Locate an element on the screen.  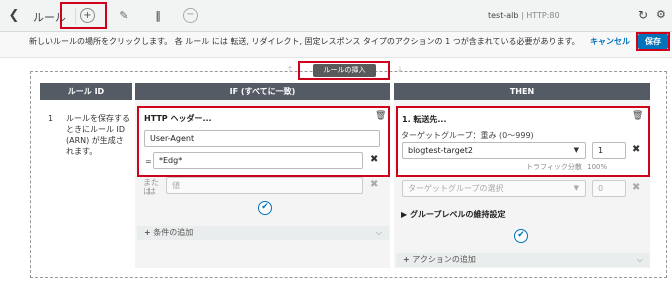
delete-action-trash-icon: 🗑 is located at coordinates (637, 116).